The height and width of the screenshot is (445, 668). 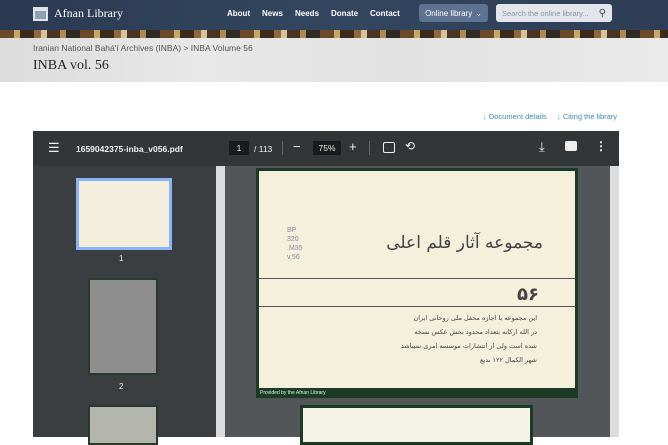 I want to click on online-library-button: Online library ⌄, so click(x=453, y=13).